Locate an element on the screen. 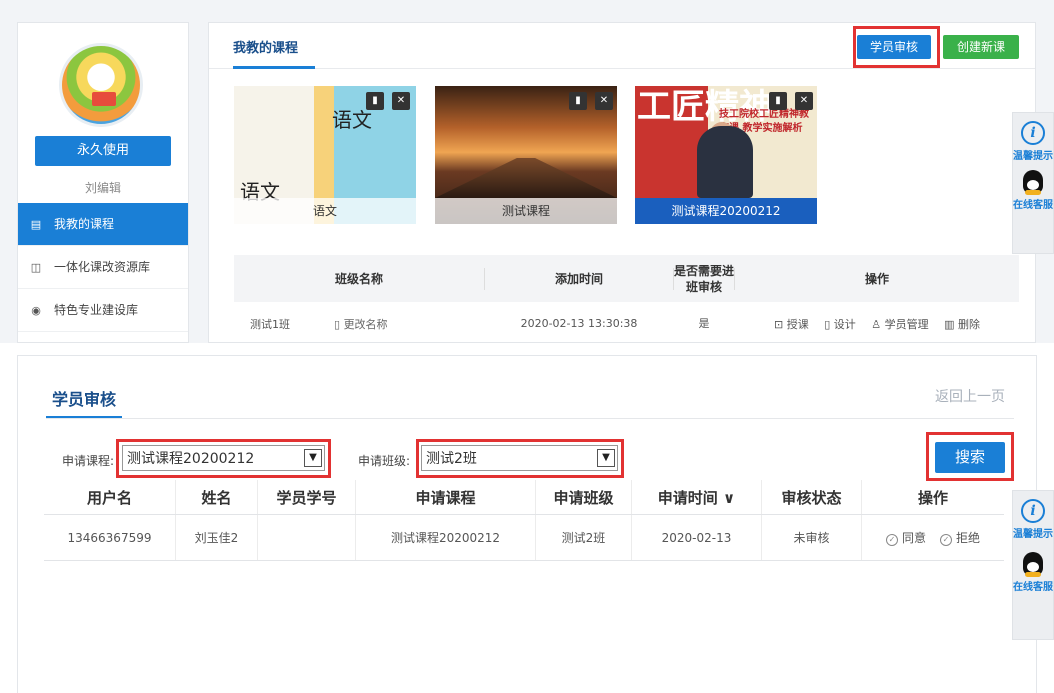 The width and height of the screenshot is (1054, 693). book-icon: ◫ is located at coordinates (36, 267).